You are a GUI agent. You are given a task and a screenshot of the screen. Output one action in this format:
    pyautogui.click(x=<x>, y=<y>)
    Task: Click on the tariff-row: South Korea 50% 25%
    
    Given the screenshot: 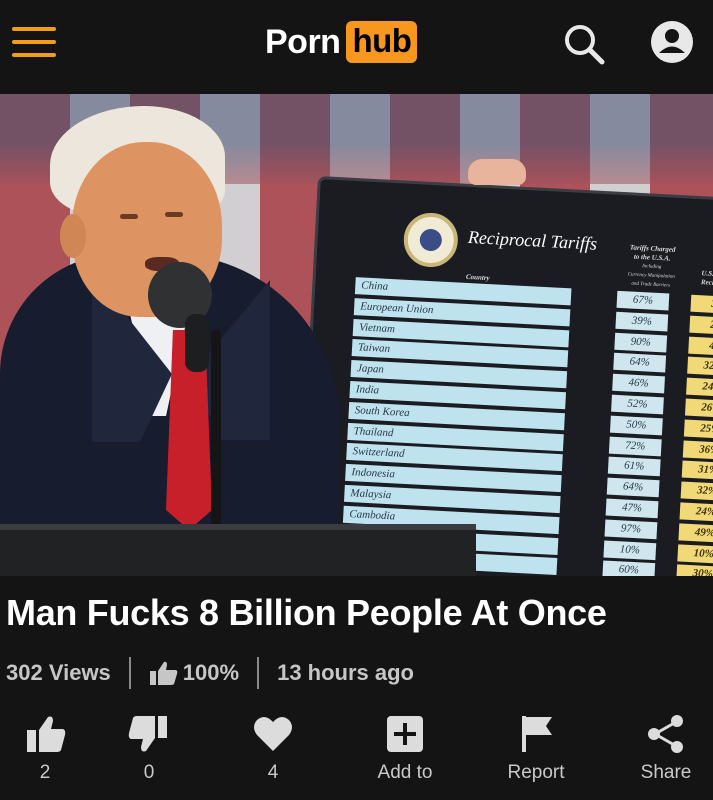 What is the action you would take?
    pyautogui.click(x=530, y=420)
    